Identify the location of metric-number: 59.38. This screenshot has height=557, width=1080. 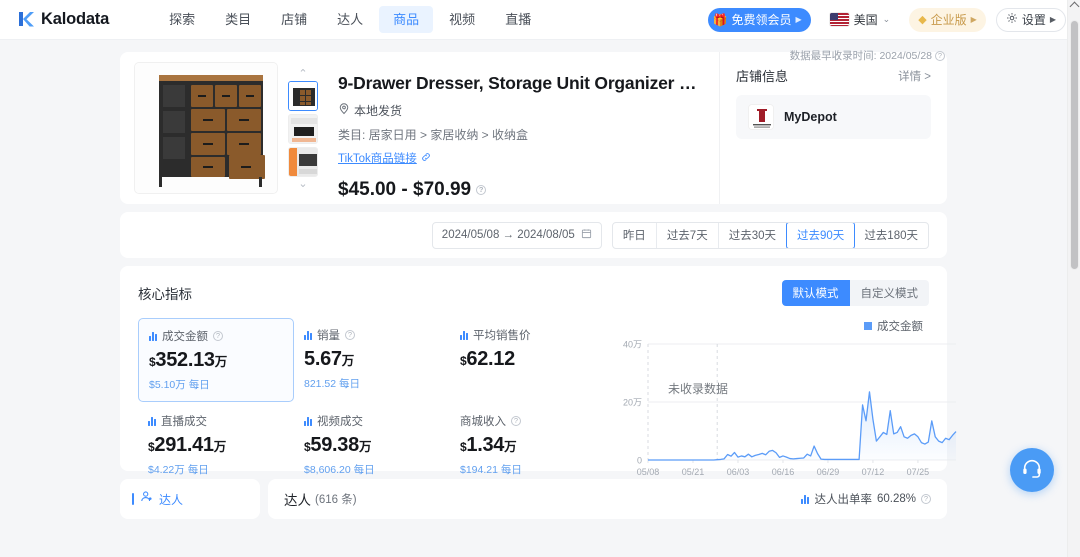
(334, 445).